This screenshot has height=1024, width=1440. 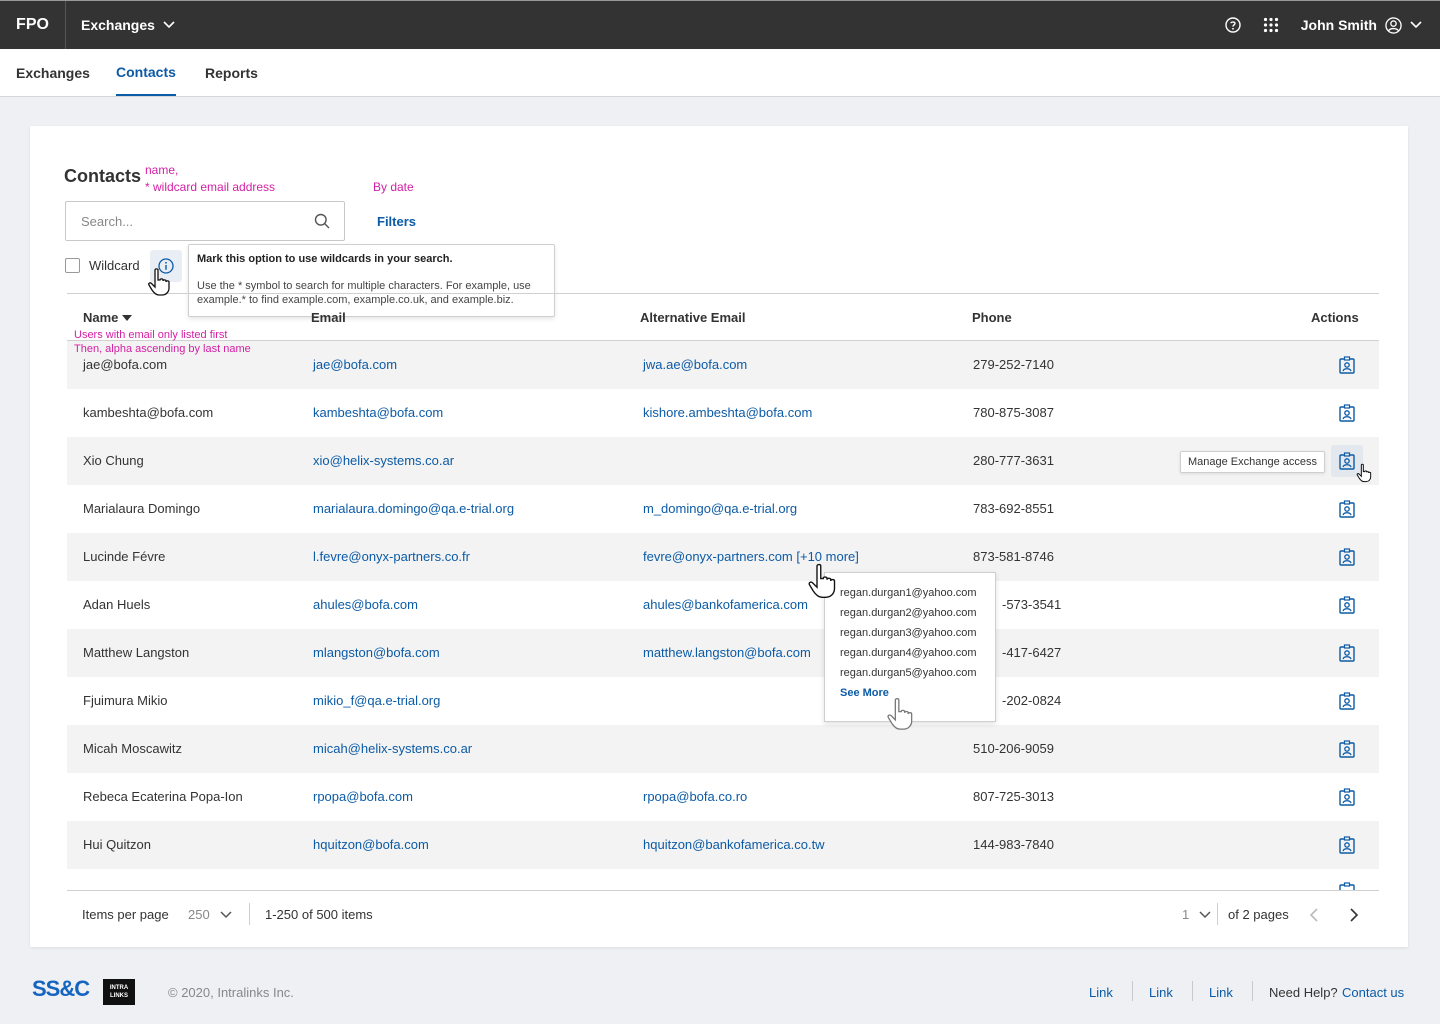 I want to click on footer-divider, so click(x=1252, y=991).